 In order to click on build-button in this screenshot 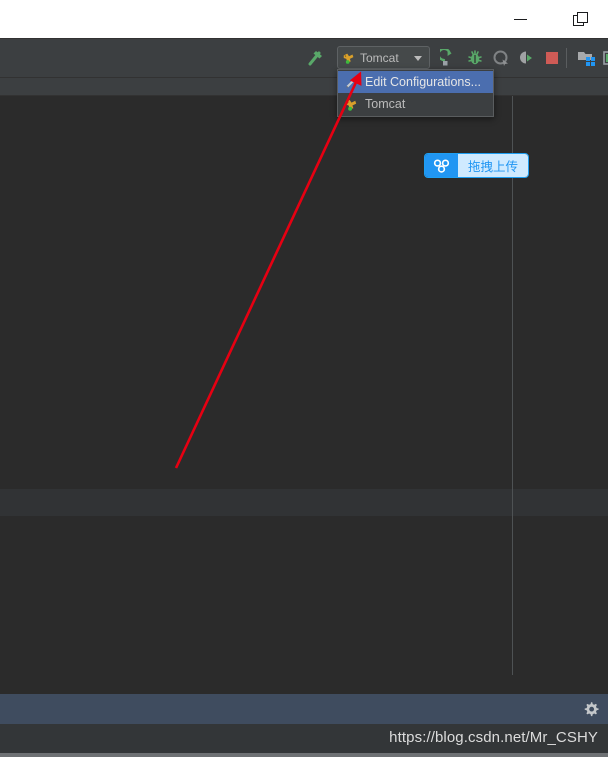, I will do `click(316, 58)`.